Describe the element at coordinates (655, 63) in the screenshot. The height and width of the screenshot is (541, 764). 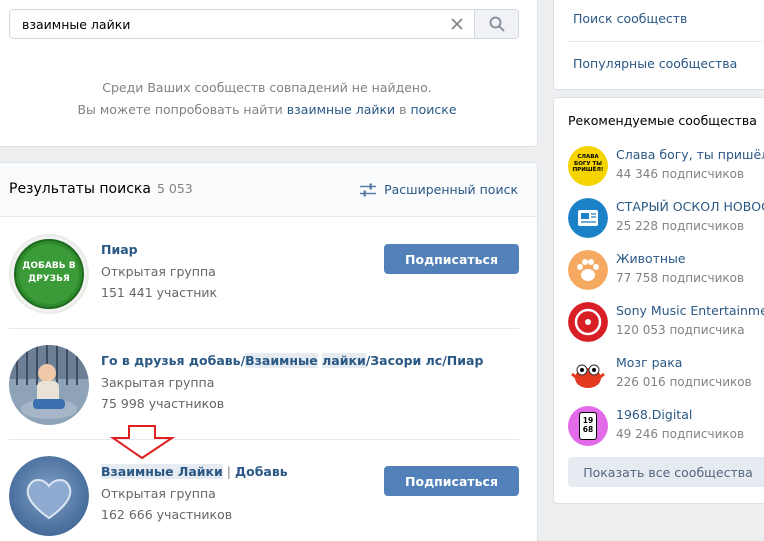
I see `popular-communities-link: Популярные сообщества` at that location.